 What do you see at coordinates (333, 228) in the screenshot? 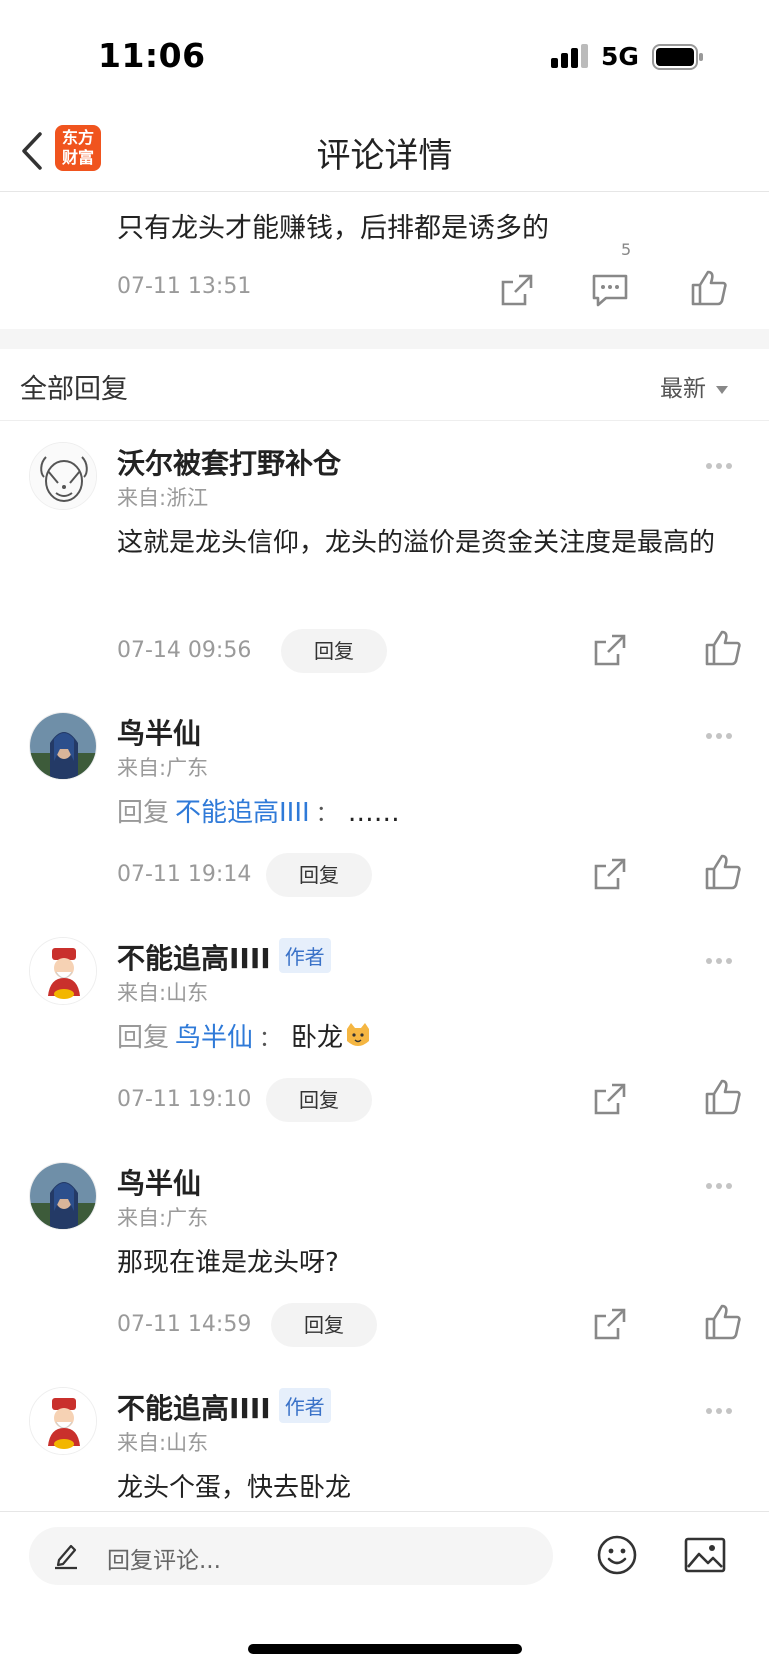
I see `comment-text: 只有龙头才能赚钱，后排都是诱多的` at bounding box center [333, 228].